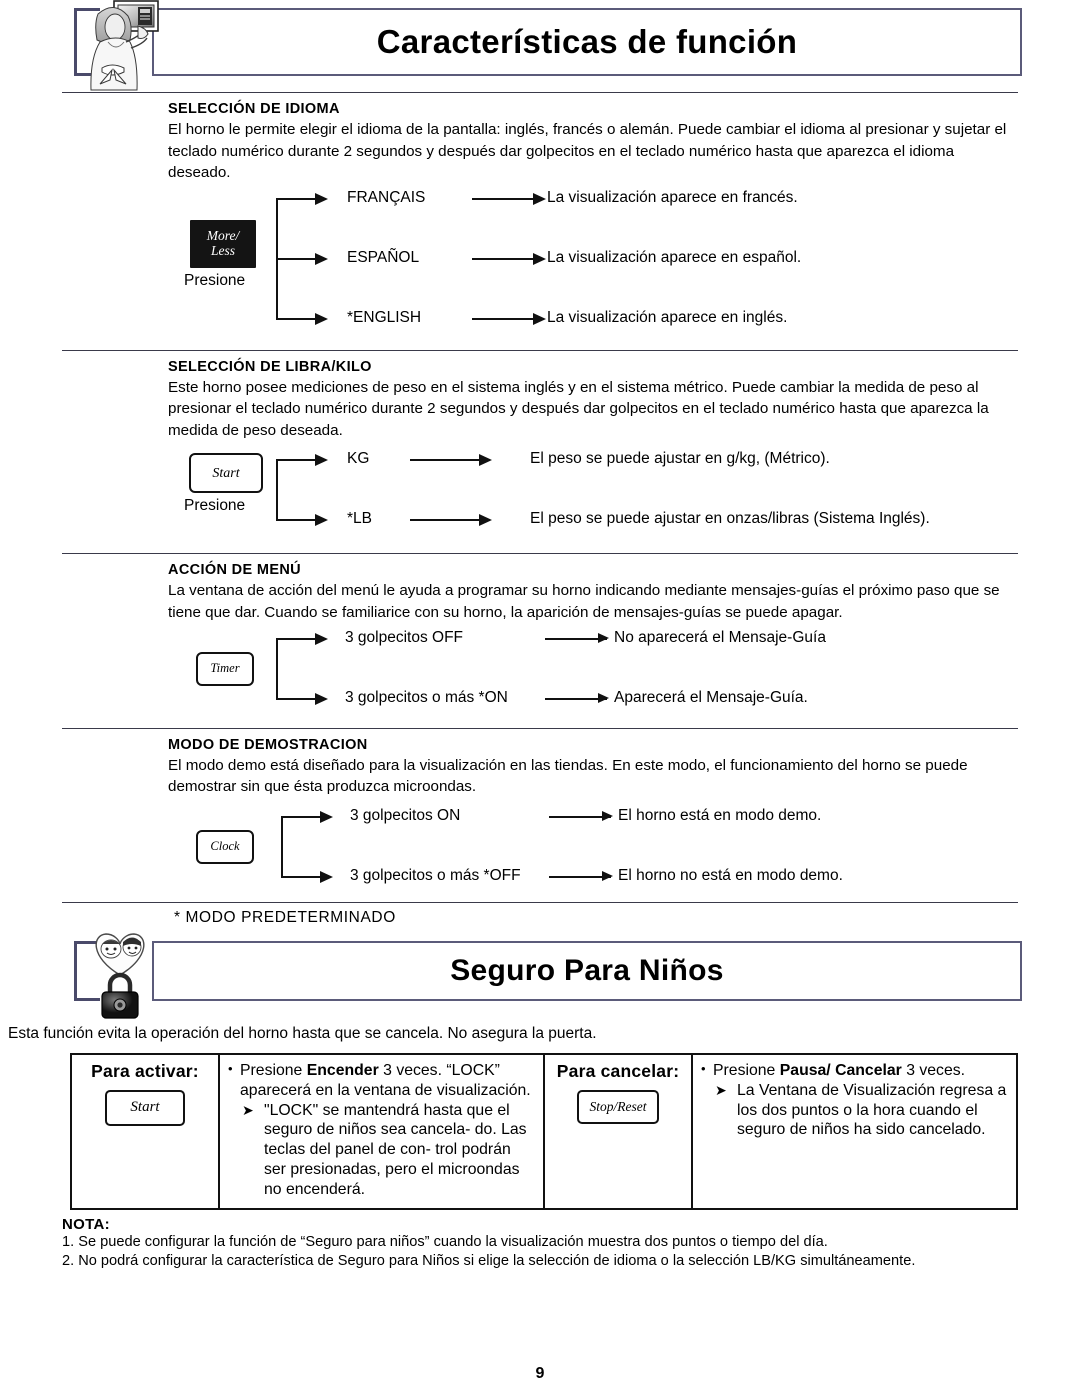  What do you see at coordinates (426, 697) in the screenshot?
I see `menu-option-2: 3 golpecitos o más *ON` at bounding box center [426, 697].